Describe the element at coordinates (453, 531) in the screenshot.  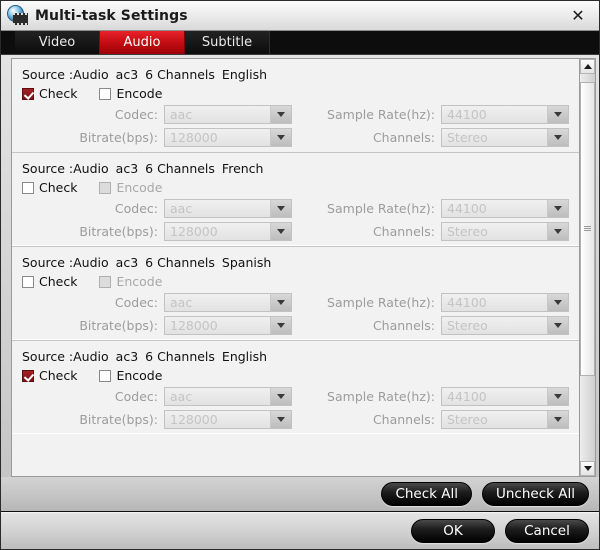
I see `ok-button: OK` at that location.